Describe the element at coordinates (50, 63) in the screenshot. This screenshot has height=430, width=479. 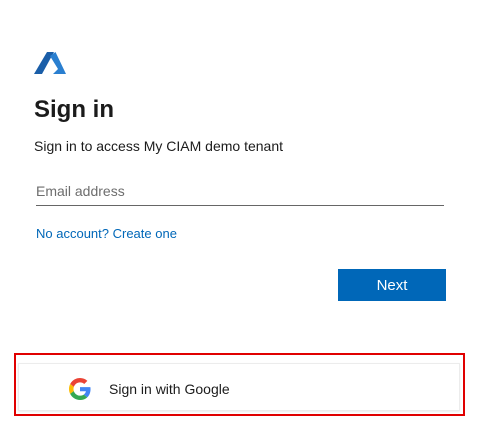
I see `azure-logo-icon` at that location.